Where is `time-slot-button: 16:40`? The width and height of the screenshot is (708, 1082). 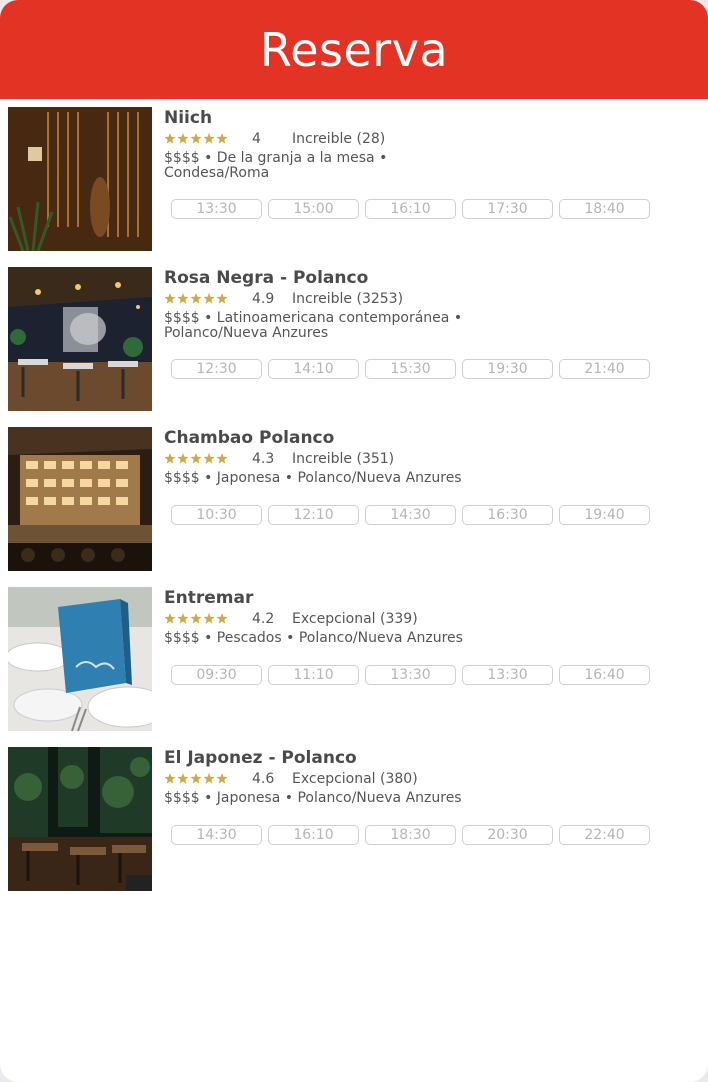 time-slot-button: 16:40 is located at coordinates (604, 675).